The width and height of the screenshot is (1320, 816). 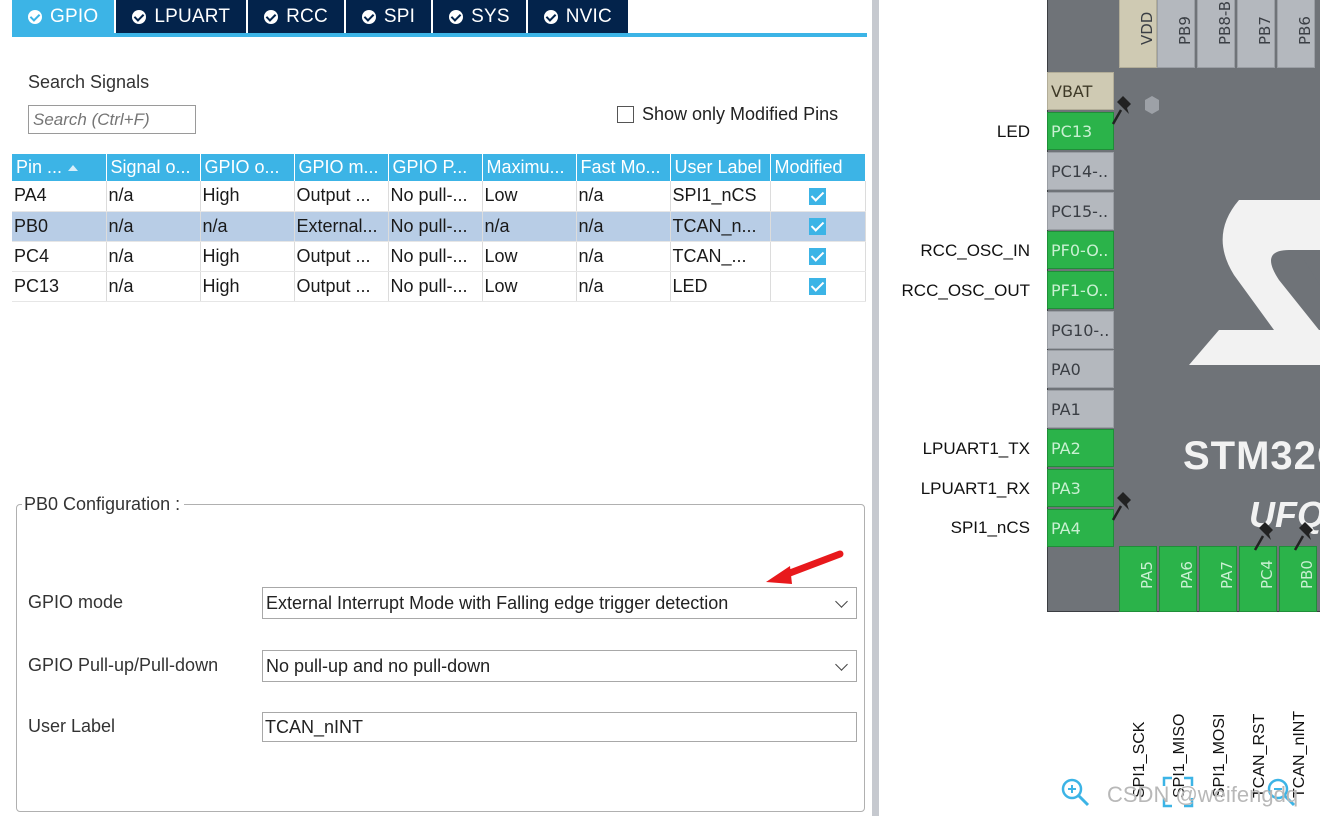 I want to click on checkbox-box, so click(x=625, y=114).